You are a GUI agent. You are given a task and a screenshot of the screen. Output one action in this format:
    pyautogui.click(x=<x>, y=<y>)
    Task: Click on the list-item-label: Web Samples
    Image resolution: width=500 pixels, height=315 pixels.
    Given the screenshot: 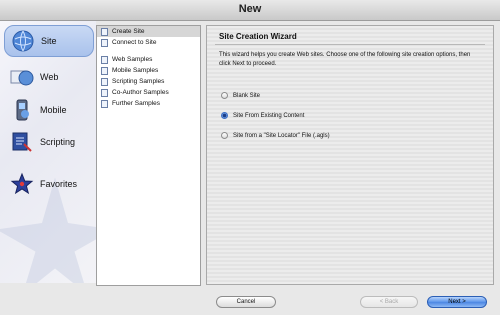 What is the action you would take?
    pyautogui.click(x=132, y=59)
    